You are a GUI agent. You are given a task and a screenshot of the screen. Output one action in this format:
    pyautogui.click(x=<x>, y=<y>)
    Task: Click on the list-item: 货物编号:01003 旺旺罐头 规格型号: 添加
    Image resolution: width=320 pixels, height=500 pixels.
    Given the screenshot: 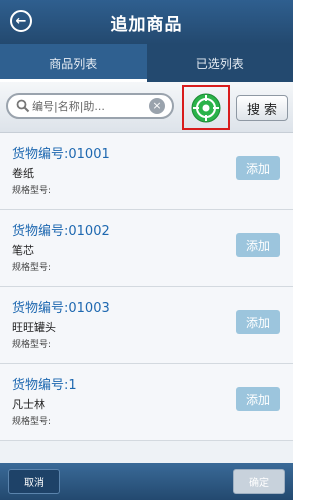 What is the action you would take?
    pyautogui.click(x=146, y=325)
    